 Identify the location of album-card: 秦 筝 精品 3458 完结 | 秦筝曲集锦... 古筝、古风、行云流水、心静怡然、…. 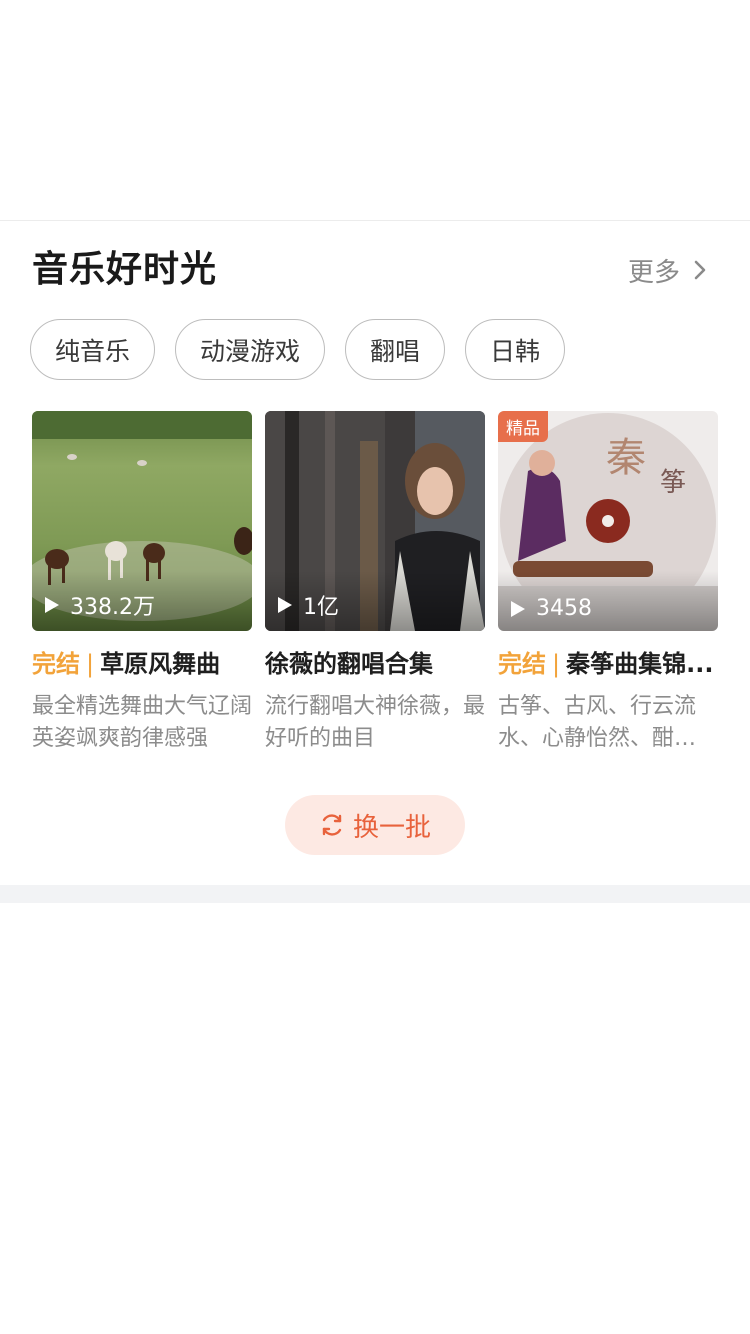
(608, 583).